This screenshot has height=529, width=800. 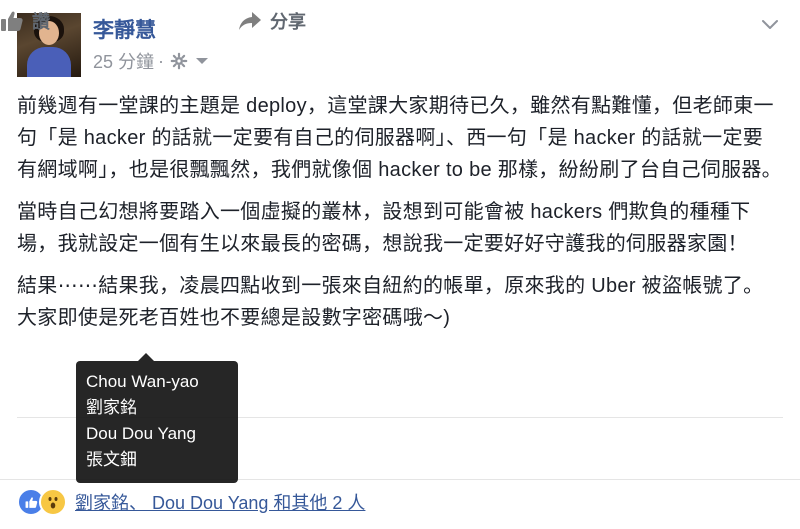 What do you see at coordinates (111, 459) in the screenshot?
I see `tooltip-name: 張文鈿` at bounding box center [111, 459].